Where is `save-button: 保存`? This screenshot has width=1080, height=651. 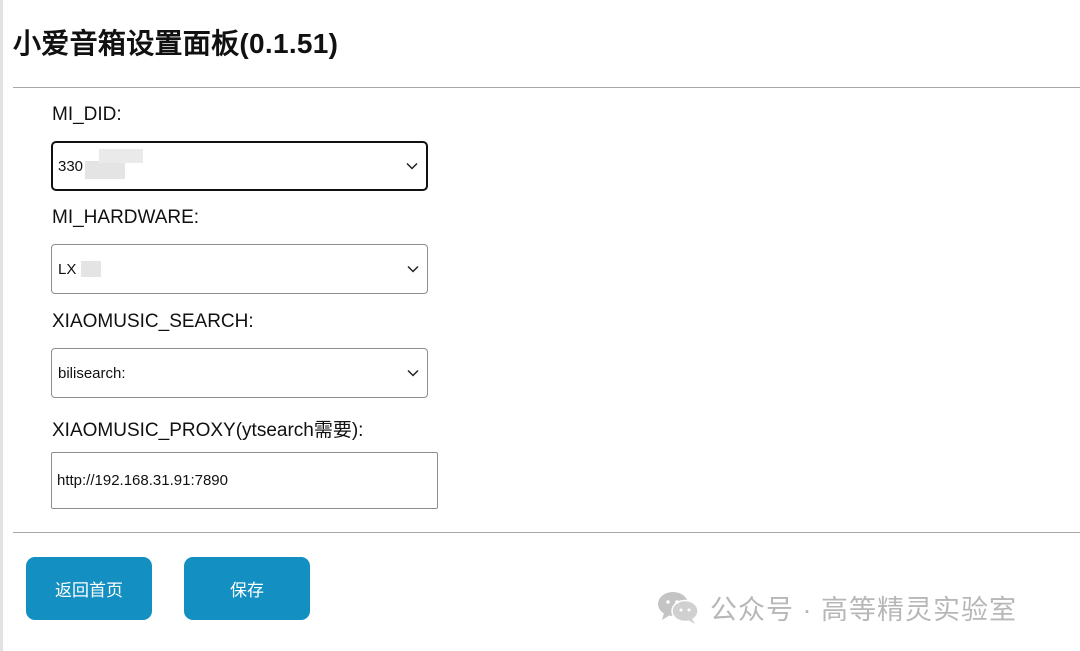
save-button: 保存 is located at coordinates (247, 588).